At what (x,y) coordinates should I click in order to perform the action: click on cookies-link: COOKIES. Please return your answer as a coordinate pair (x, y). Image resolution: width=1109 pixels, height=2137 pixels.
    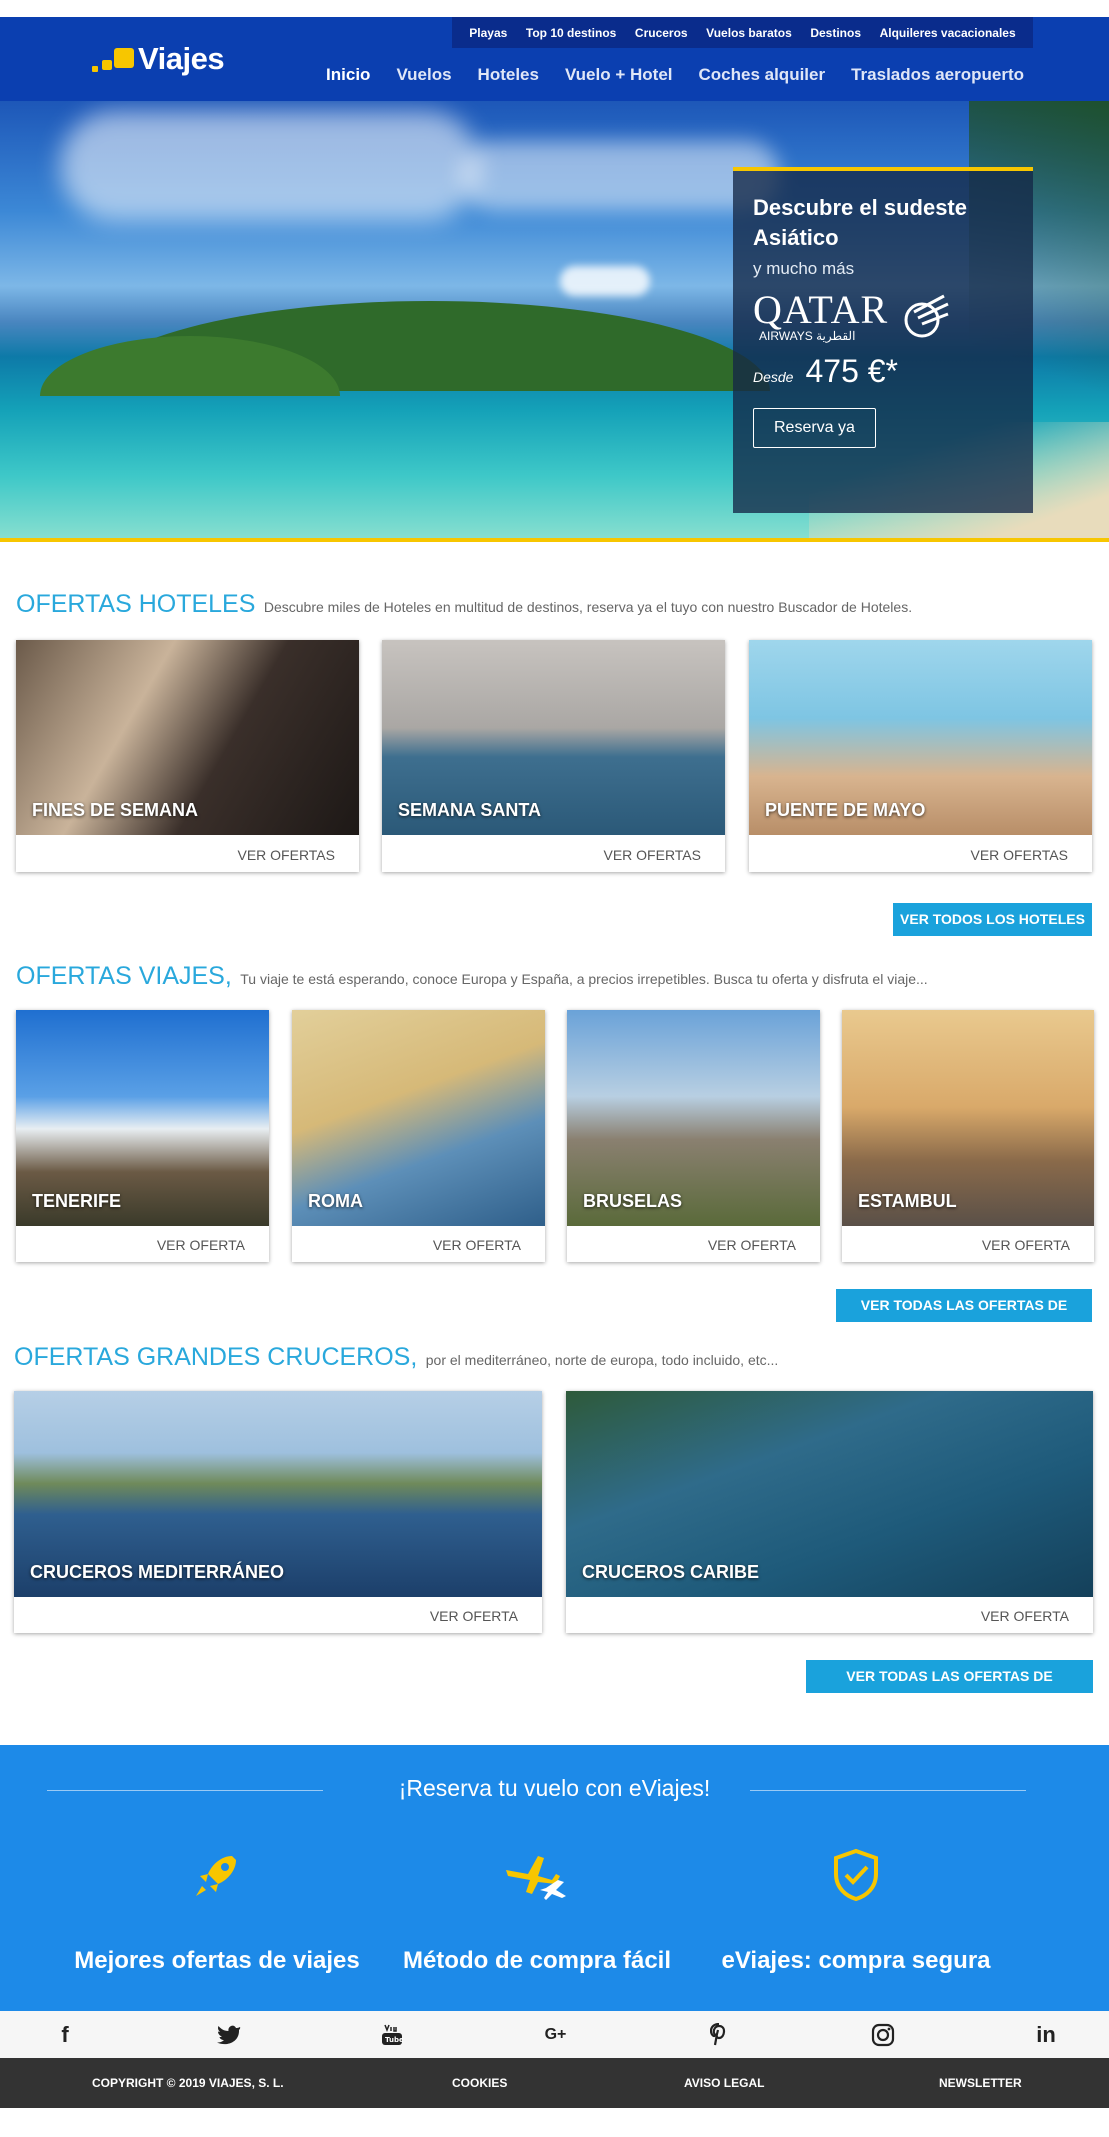
    Looking at the image, I should click on (479, 2083).